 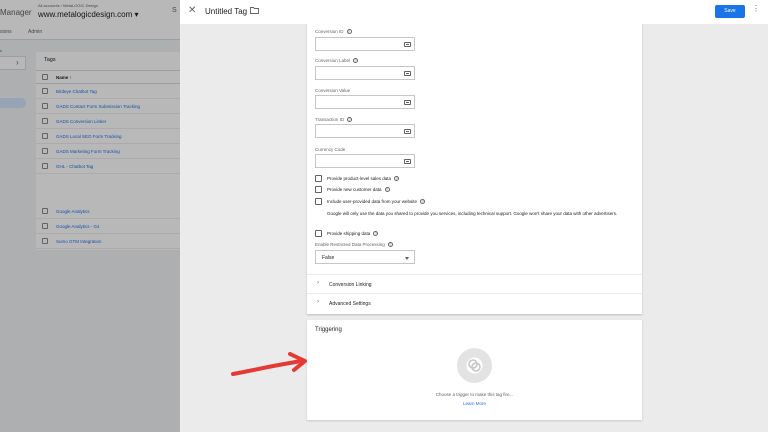 What do you see at coordinates (350, 304) in the screenshot?
I see `section-label: Advanced Settings` at bounding box center [350, 304].